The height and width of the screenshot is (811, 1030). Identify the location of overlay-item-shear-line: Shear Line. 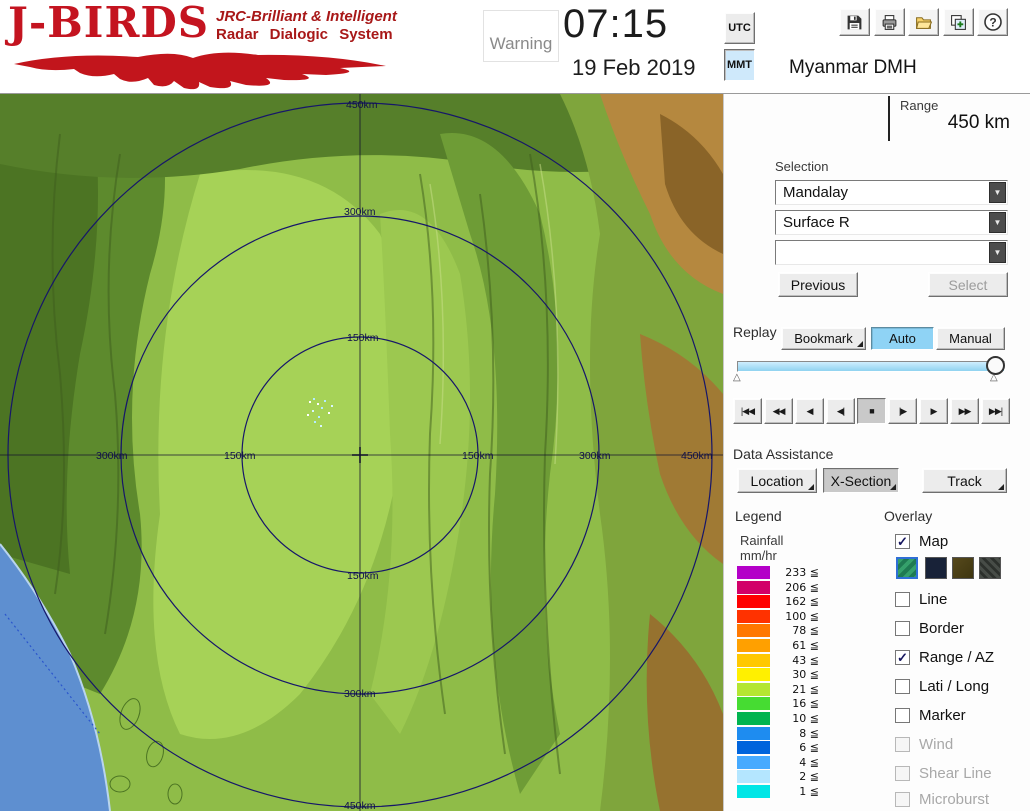
(943, 773).